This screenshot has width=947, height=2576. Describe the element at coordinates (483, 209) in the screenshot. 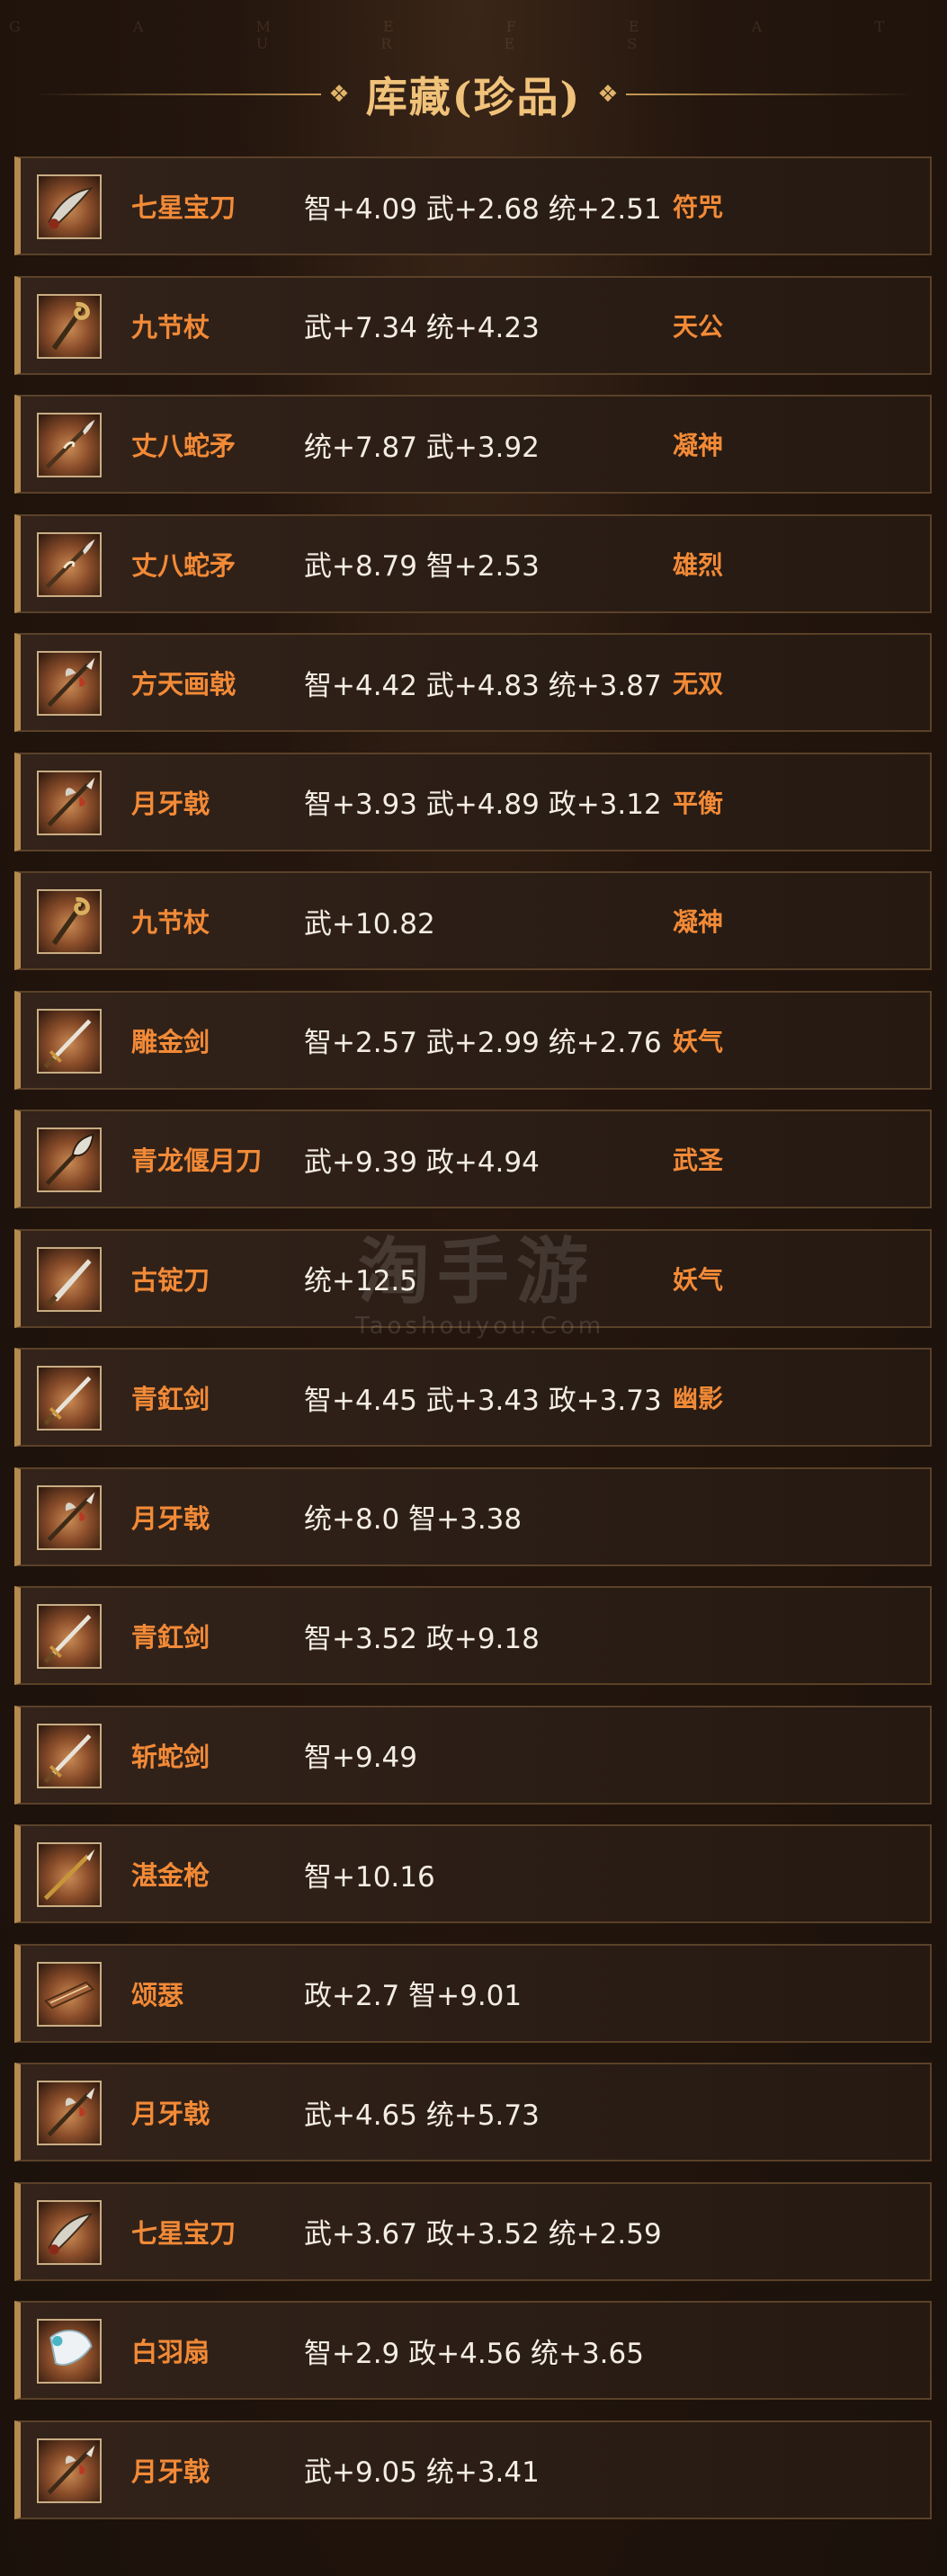

I see `item-stats: 智+4.09 武+2.68 统+2.51` at that location.